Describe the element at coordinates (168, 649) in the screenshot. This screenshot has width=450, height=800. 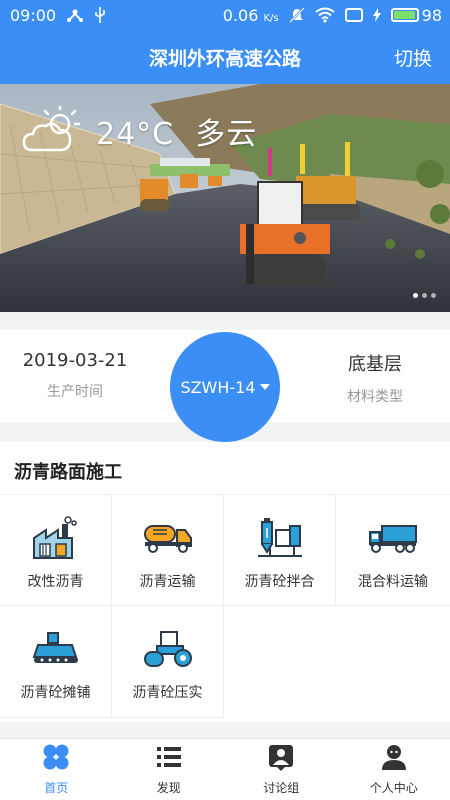
I see `road-roller-icon` at that location.